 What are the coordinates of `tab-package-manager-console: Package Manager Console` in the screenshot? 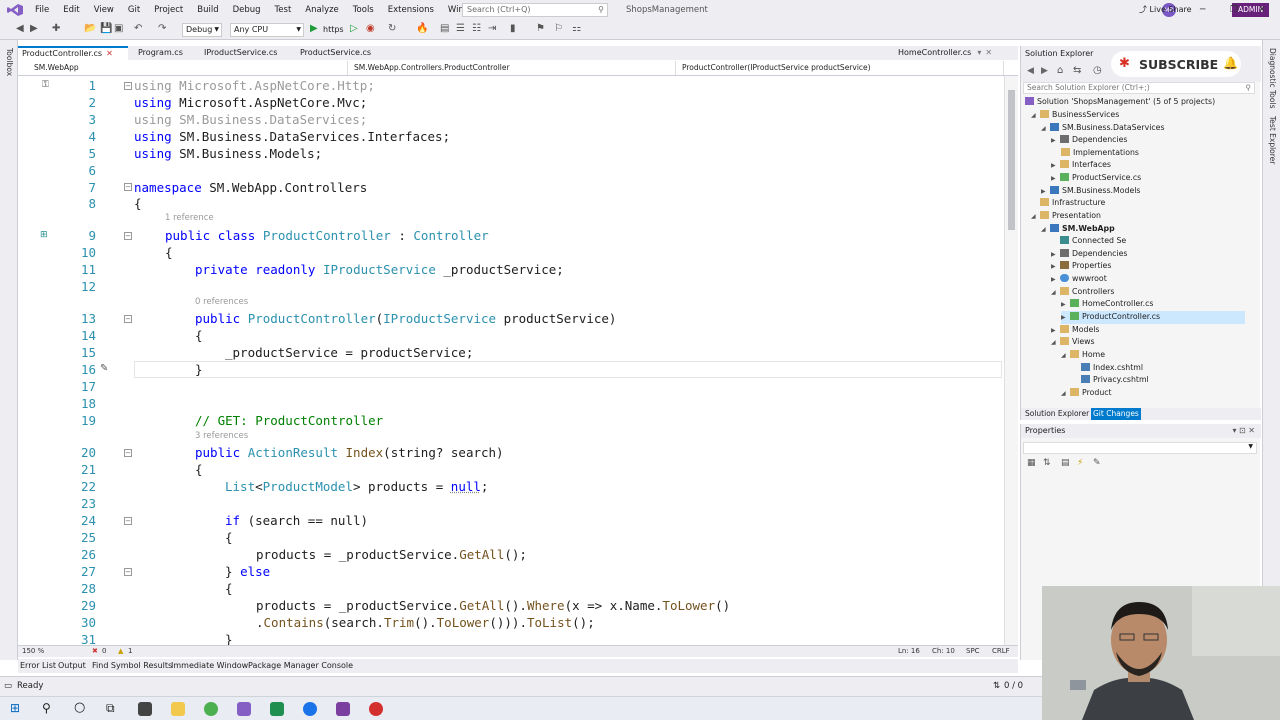 It's located at (300, 666).